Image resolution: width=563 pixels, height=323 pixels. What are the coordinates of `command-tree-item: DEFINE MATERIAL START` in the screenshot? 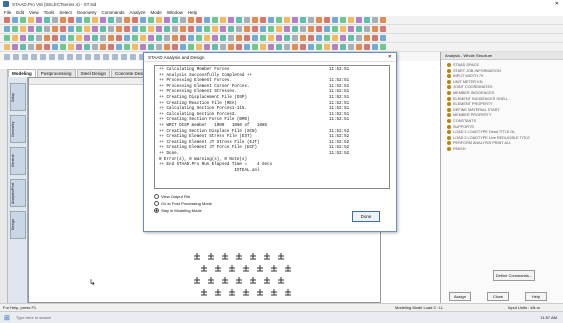 It's located at (473, 109).